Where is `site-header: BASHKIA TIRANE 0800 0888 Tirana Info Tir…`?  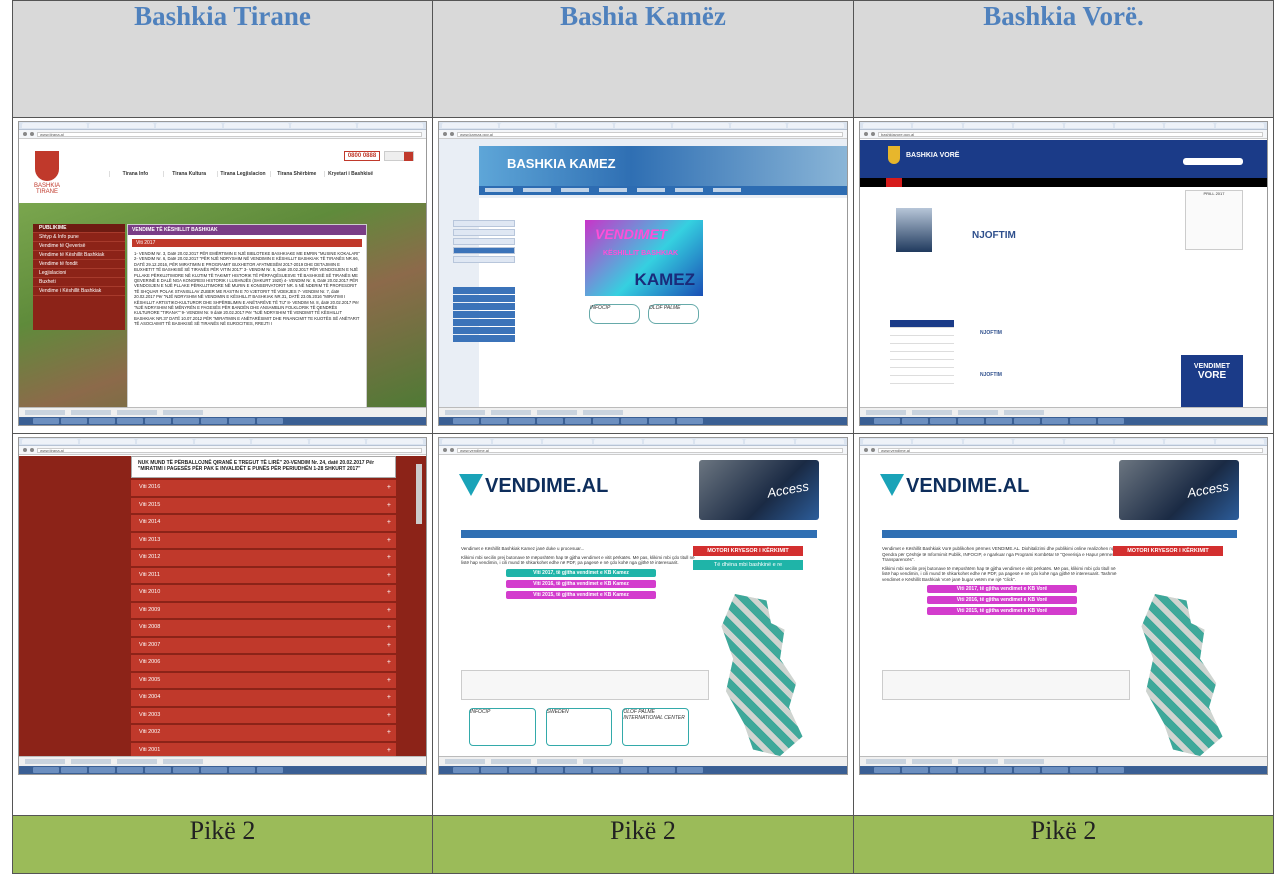 site-header: BASHKIA TIRANE 0800 0888 Tirana Info Tir… is located at coordinates (222, 170).